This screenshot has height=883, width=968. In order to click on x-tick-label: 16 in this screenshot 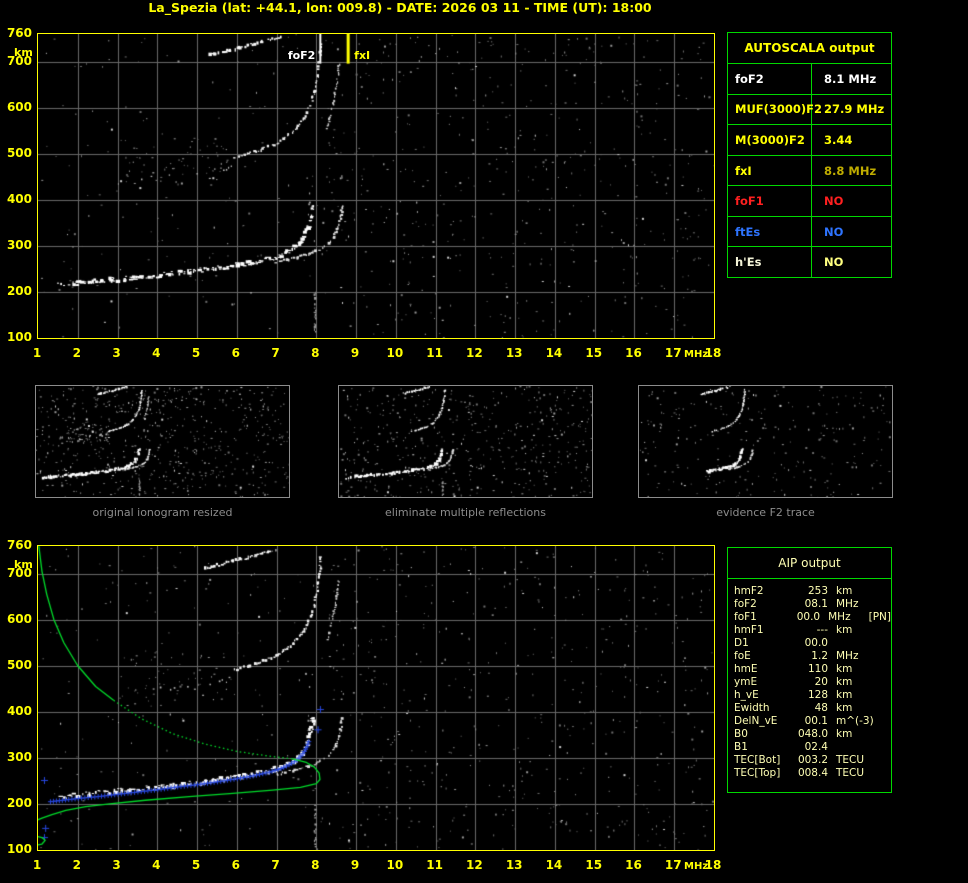, I will do `click(633, 353)`.